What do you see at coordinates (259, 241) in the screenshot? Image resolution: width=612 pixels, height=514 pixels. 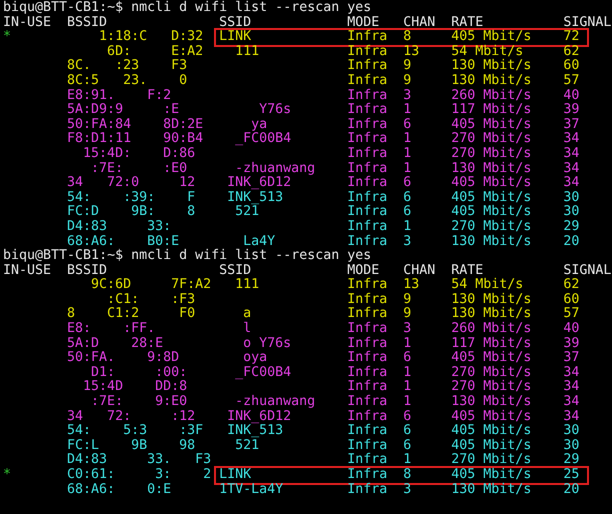 I see `ssid-cell-text: La4Y` at bounding box center [259, 241].